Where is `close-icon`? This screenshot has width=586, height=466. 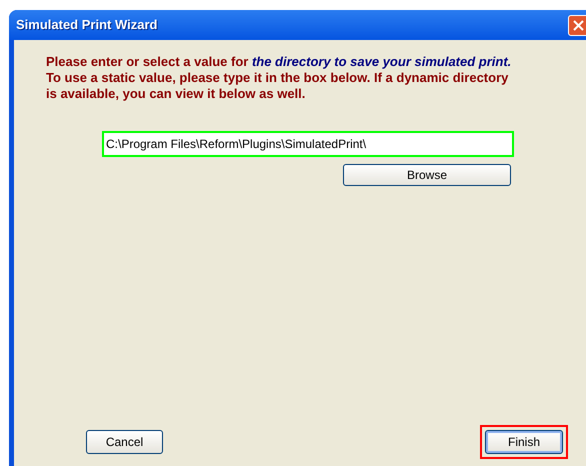 close-icon is located at coordinates (577, 25).